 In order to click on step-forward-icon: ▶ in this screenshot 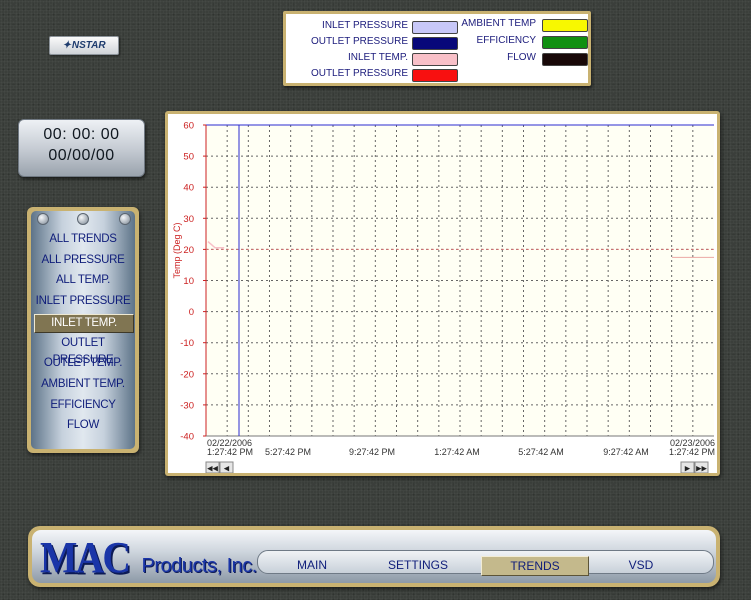, I will do `click(688, 469)`.